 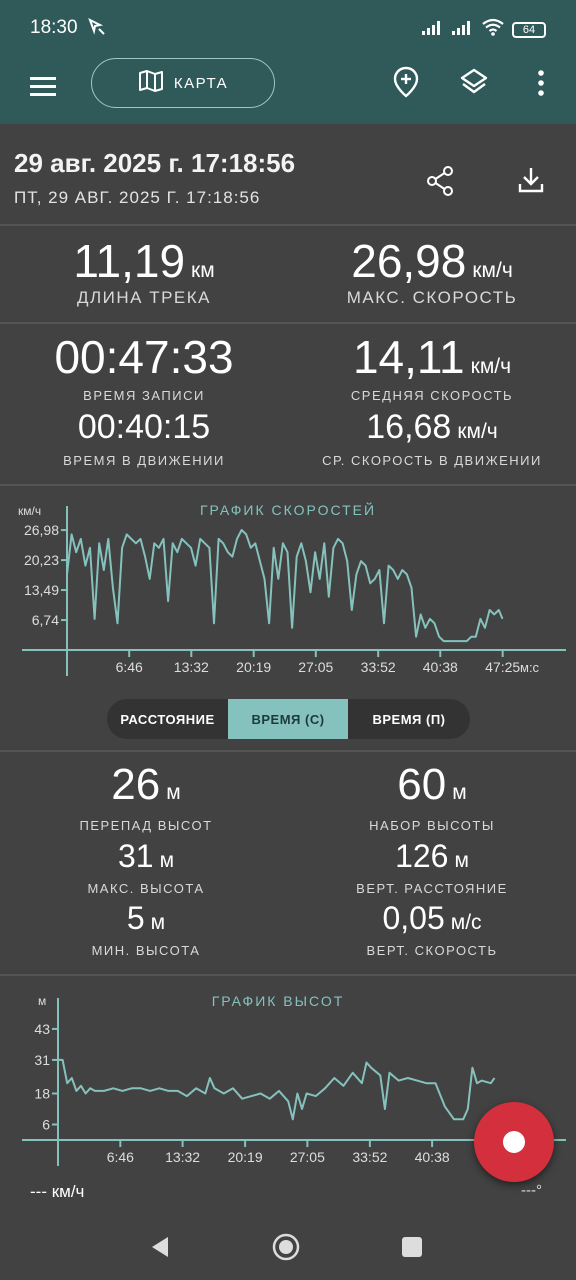 I want to click on stat-label: НАБОР ВЫСОТЫ, so click(x=432, y=825).